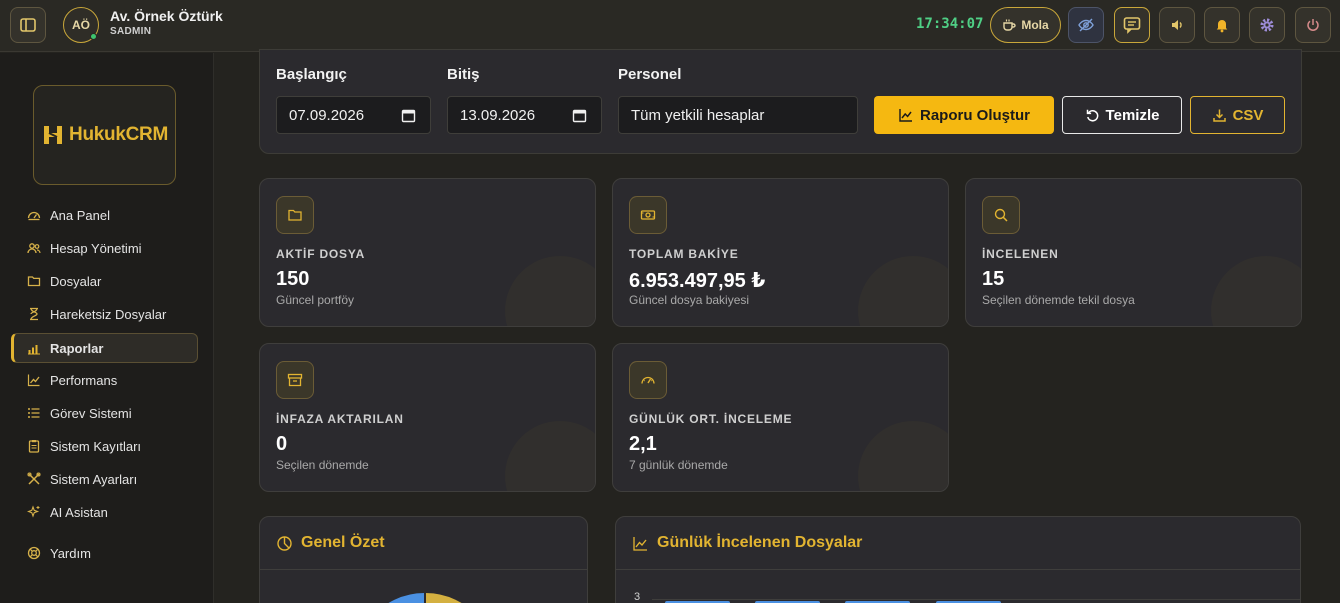 The height and width of the screenshot is (603, 1340). I want to click on break-button: Mola, so click(1025, 25).